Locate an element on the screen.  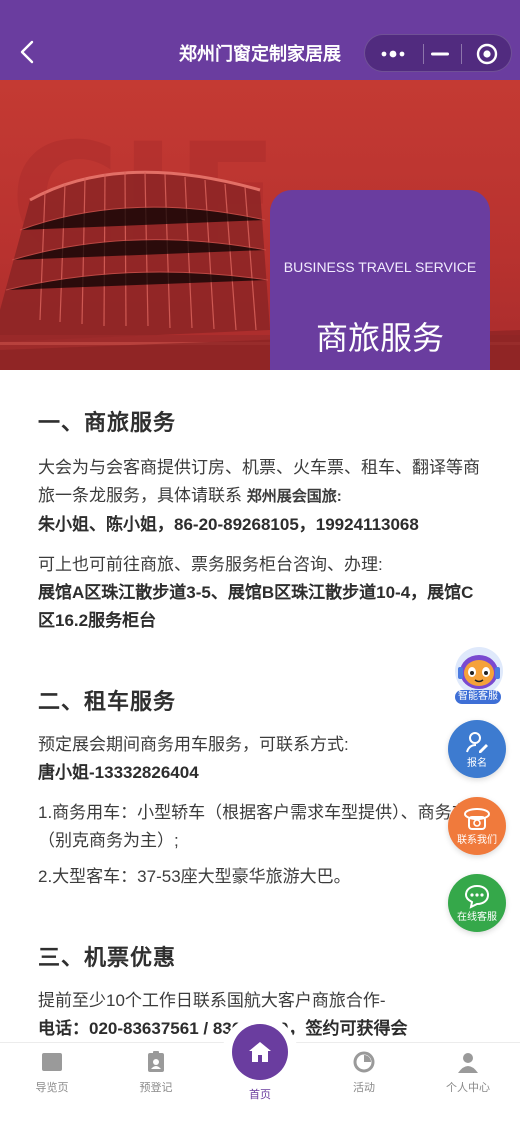
contact-us-label: 联系我们 is located at coordinates (477, 840).